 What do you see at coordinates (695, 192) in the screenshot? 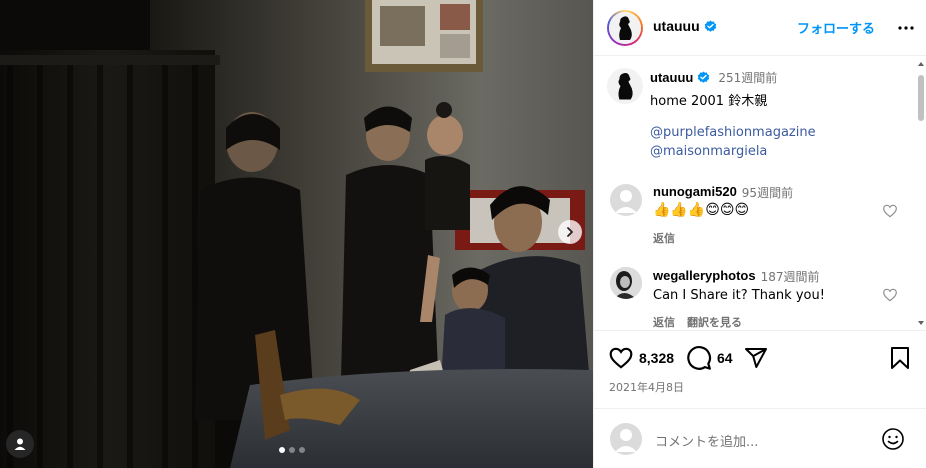
I see `comment-username: nunogami520` at bounding box center [695, 192].